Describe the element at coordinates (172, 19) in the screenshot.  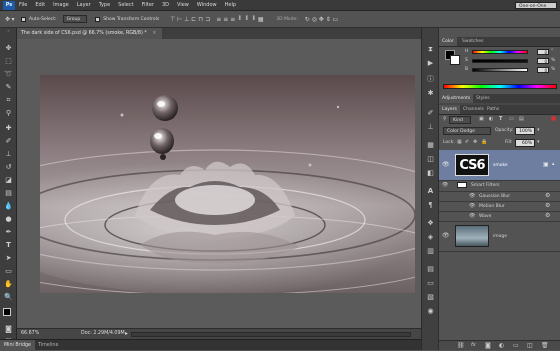
I see `align-top-icon: ⊤` at that location.